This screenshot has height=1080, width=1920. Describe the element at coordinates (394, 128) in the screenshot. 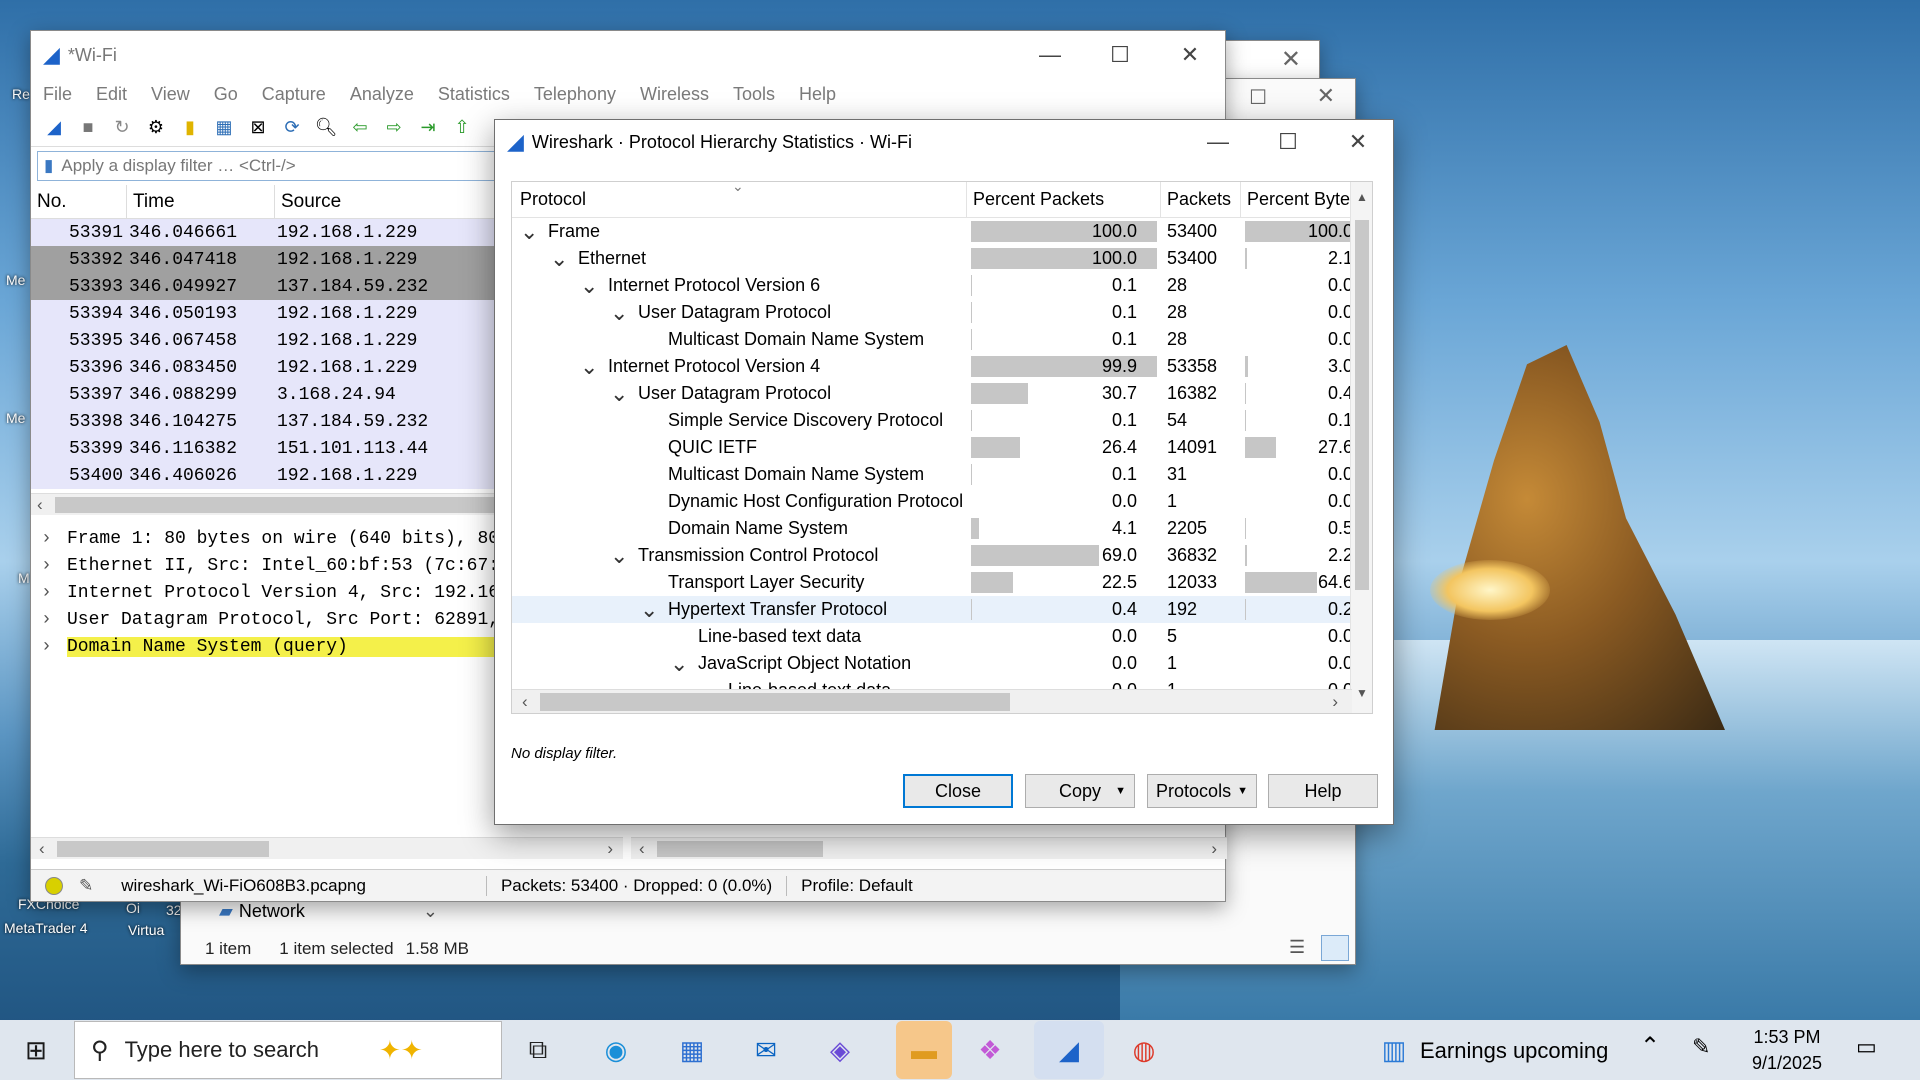

I see `go-forward-icon: ⇨` at that location.